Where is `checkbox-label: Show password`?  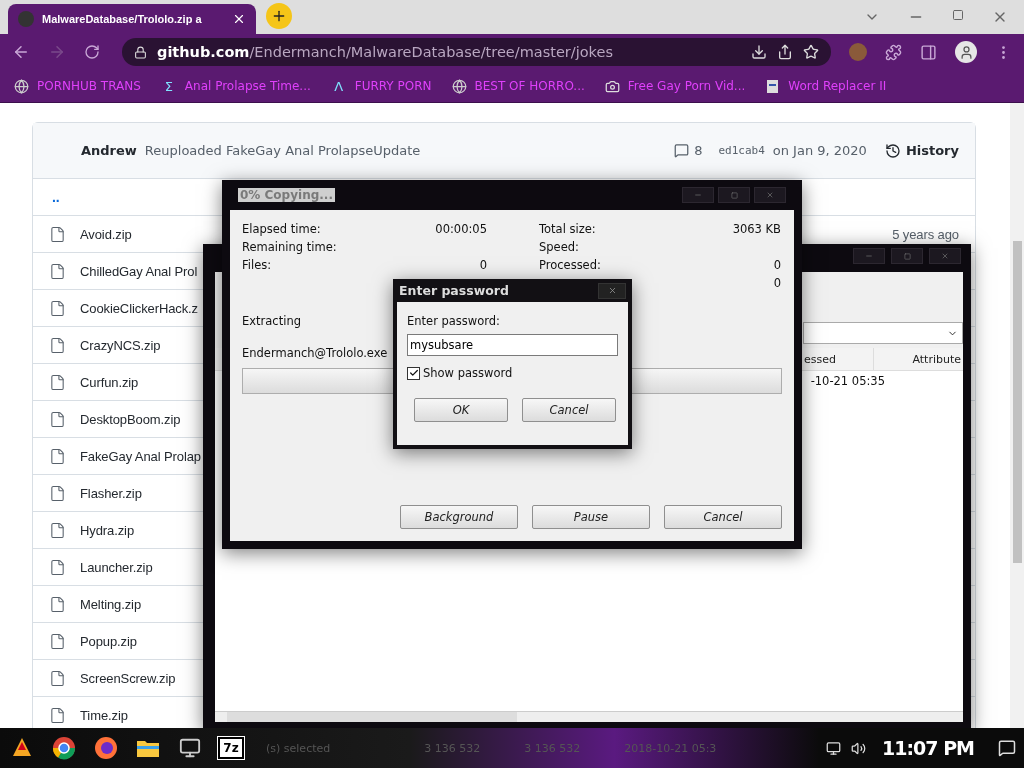
checkbox-label: Show password is located at coordinates (468, 373).